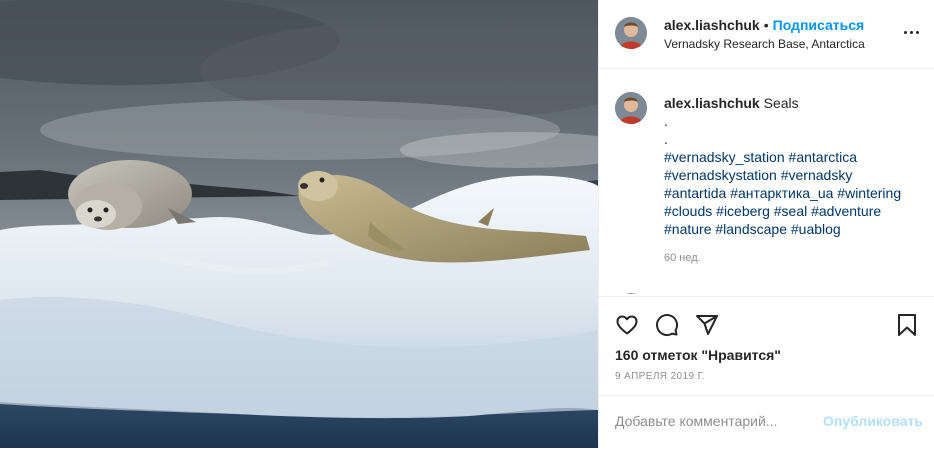  Describe the element at coordinates (655, 290) in the screenshot. I see `next-comment-peek` at that location.